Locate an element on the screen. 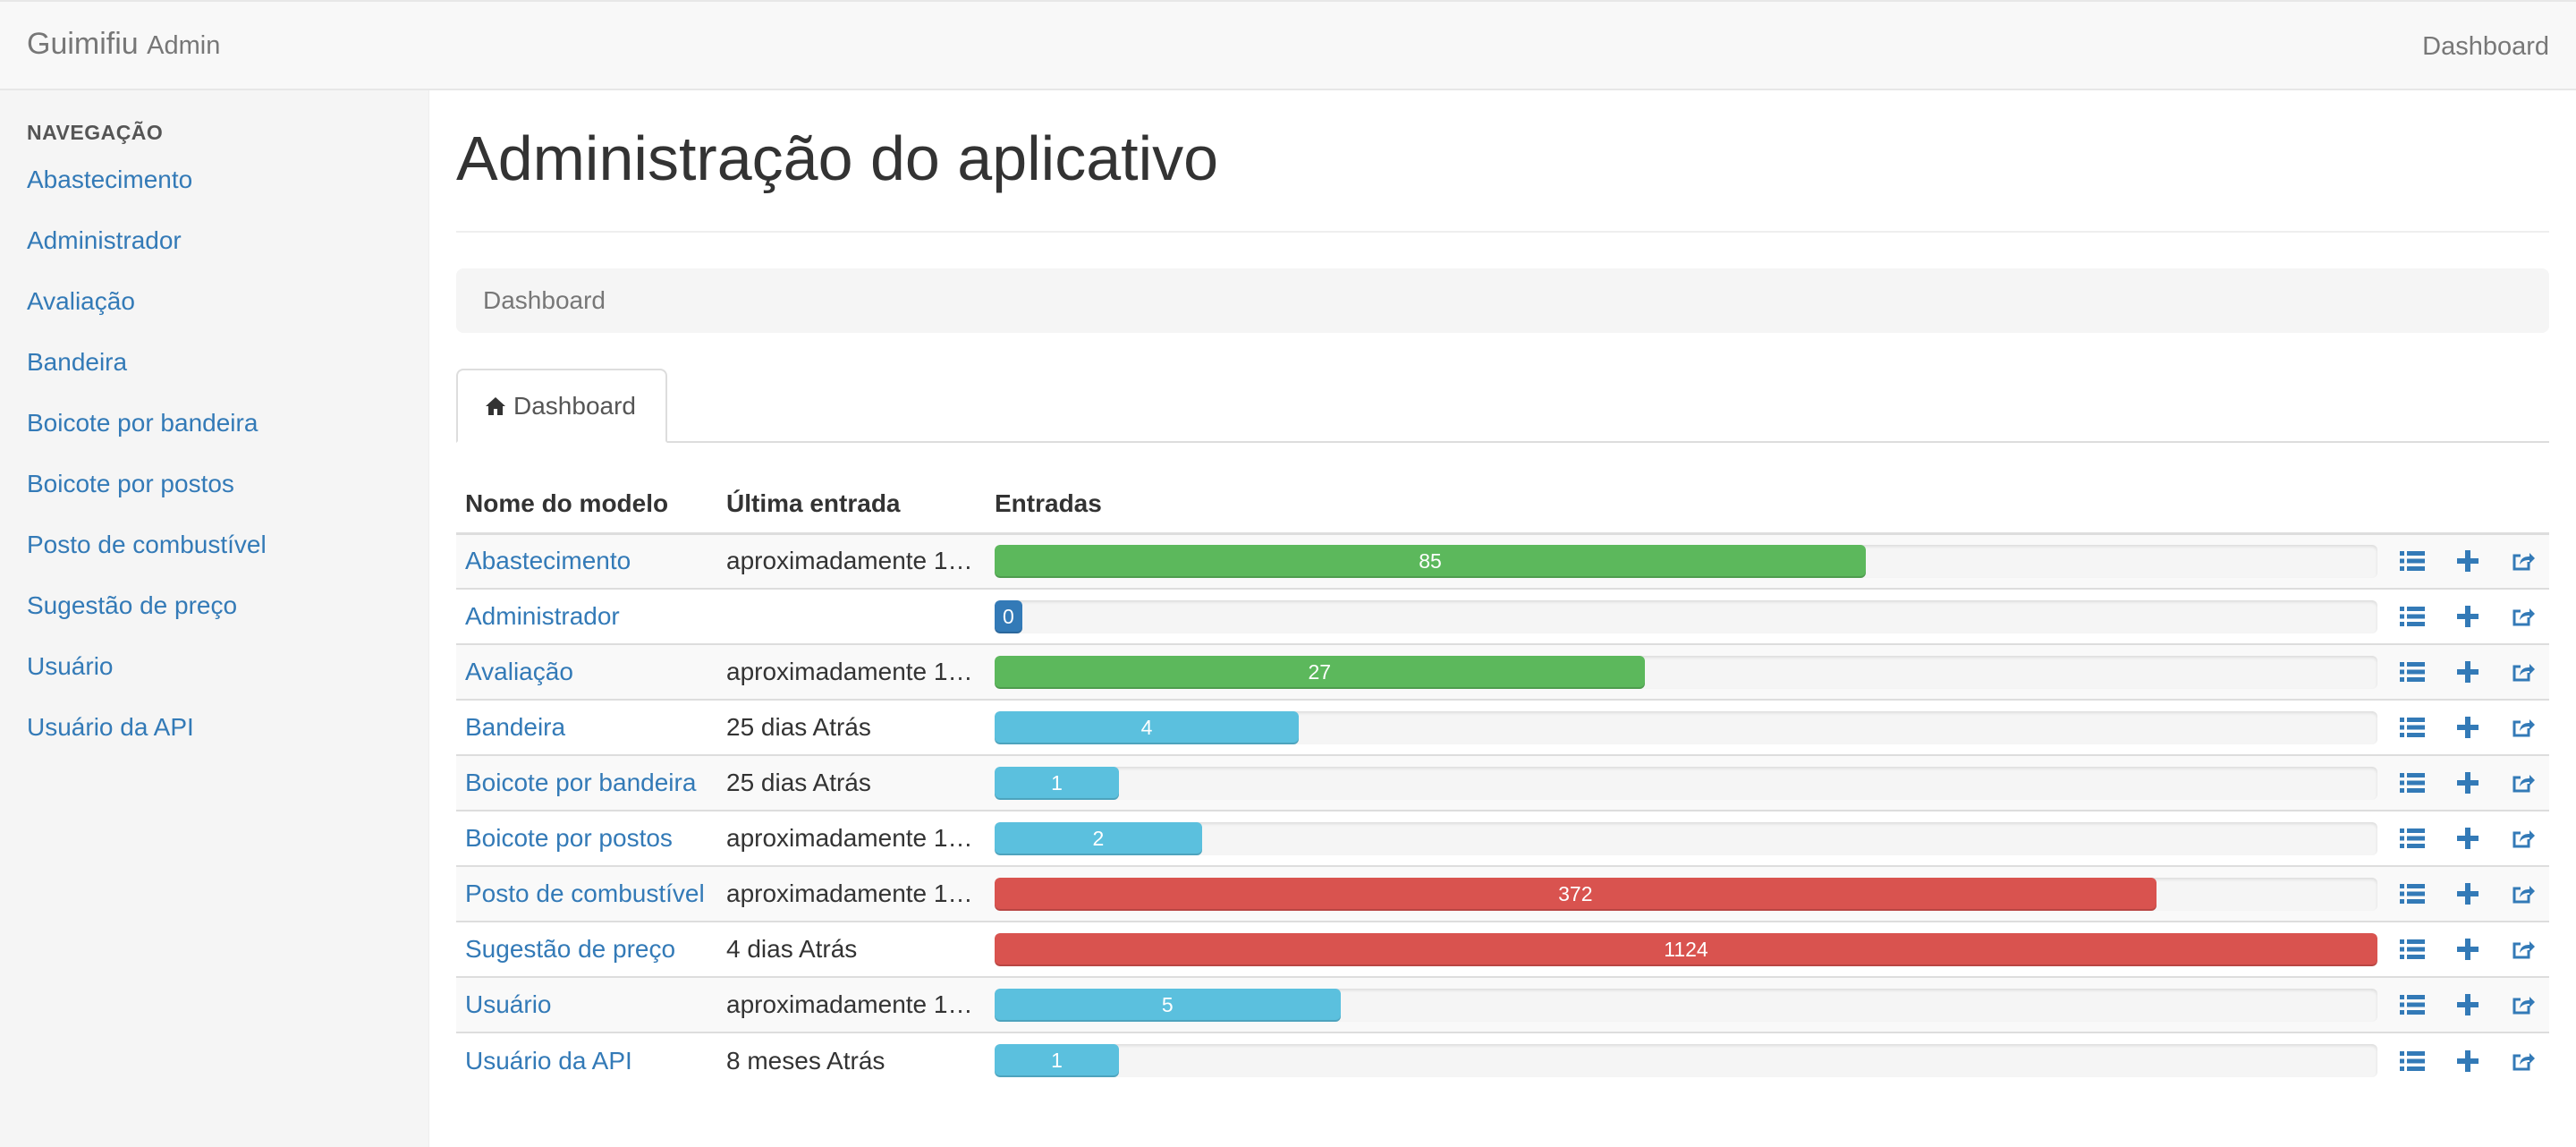 Image resolution: width=2576 pixels, height=1147 pixels. last-entry-cell: 4 dias Atrás is located at coordinates (851, 949).